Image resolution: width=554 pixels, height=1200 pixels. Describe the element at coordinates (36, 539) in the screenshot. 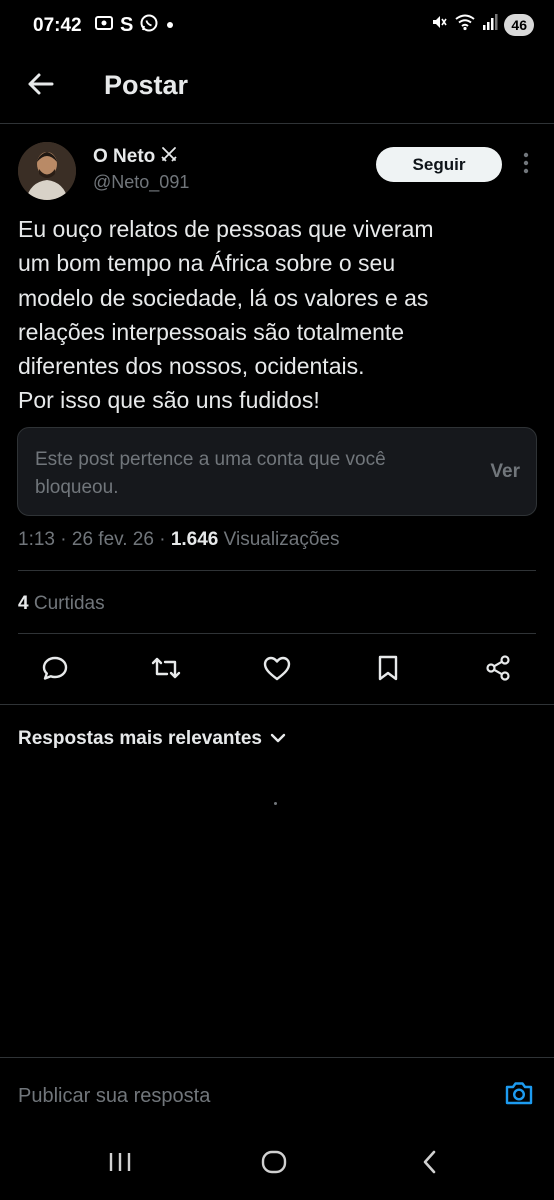

I see `post-time: 1:13` at that location.